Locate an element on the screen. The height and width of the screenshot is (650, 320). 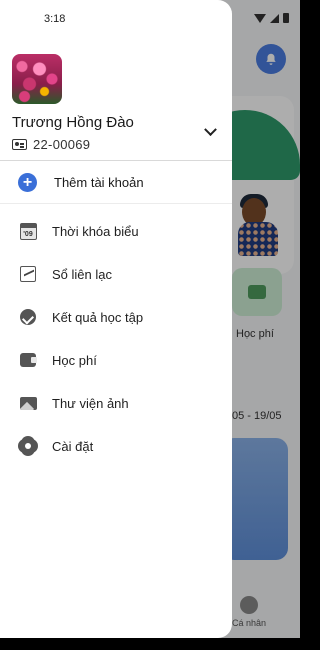
academic-result-icon is located at coordinates (28, 317).